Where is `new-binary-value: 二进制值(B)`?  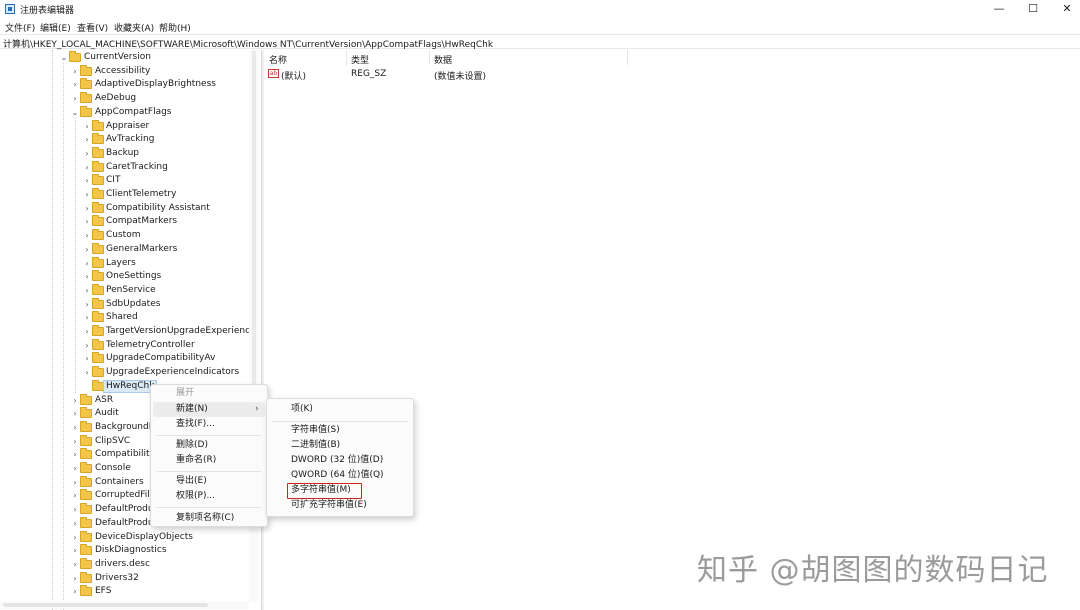 new-binary-value: 二进制值(B) is located at coordinates (340, 445).